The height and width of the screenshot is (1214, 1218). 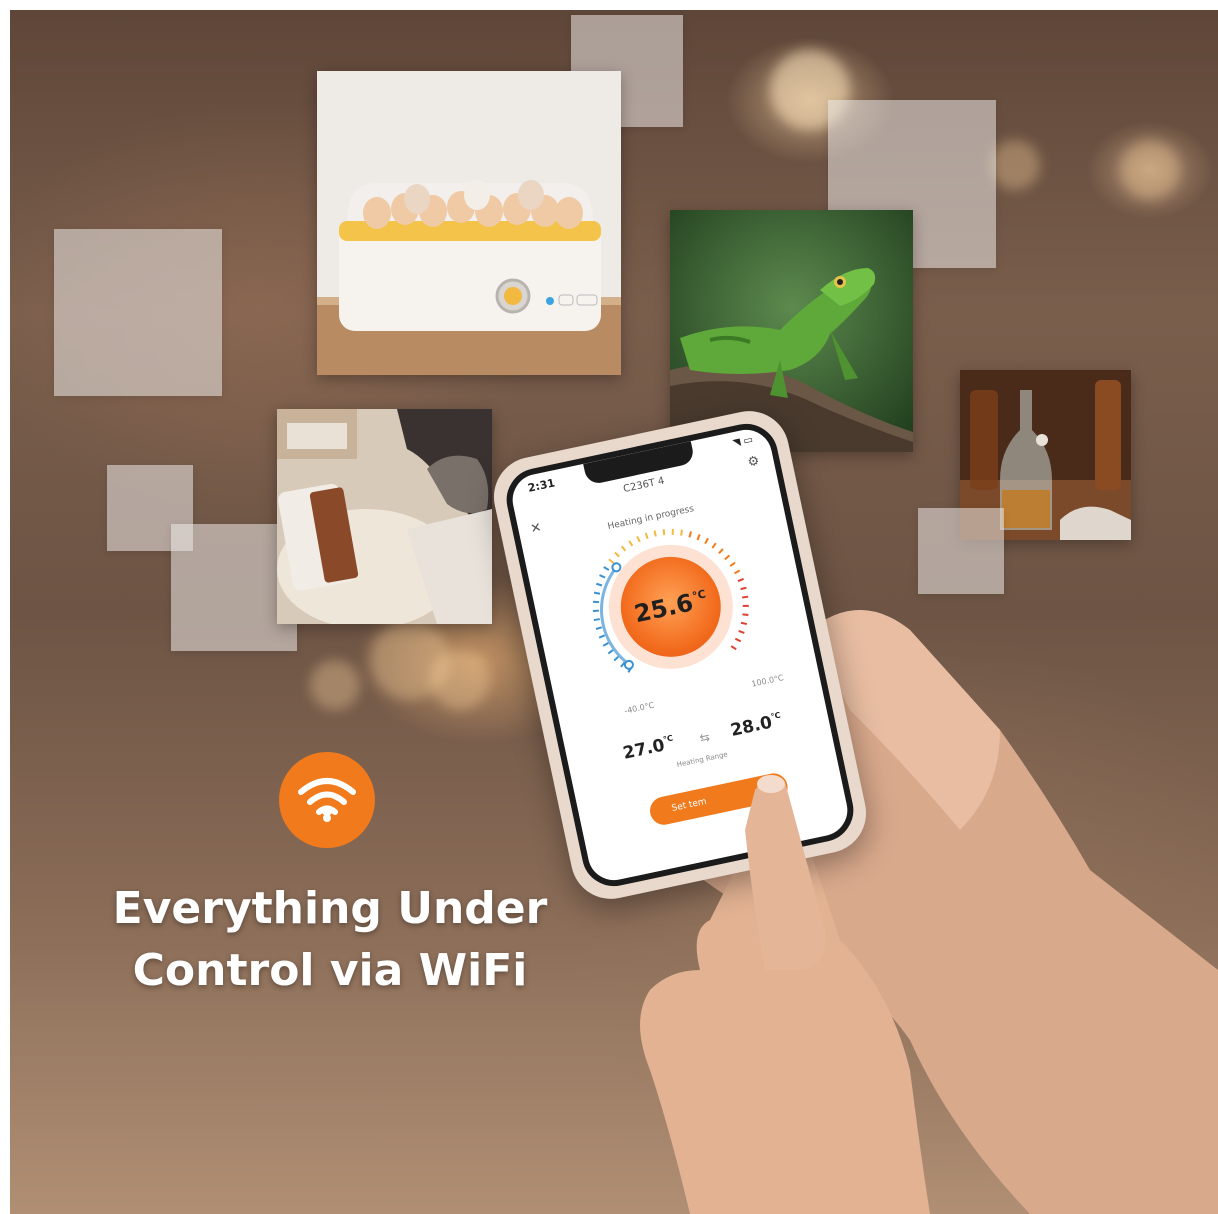 I want to click on iguana-photo, so click(x=791, y=331).